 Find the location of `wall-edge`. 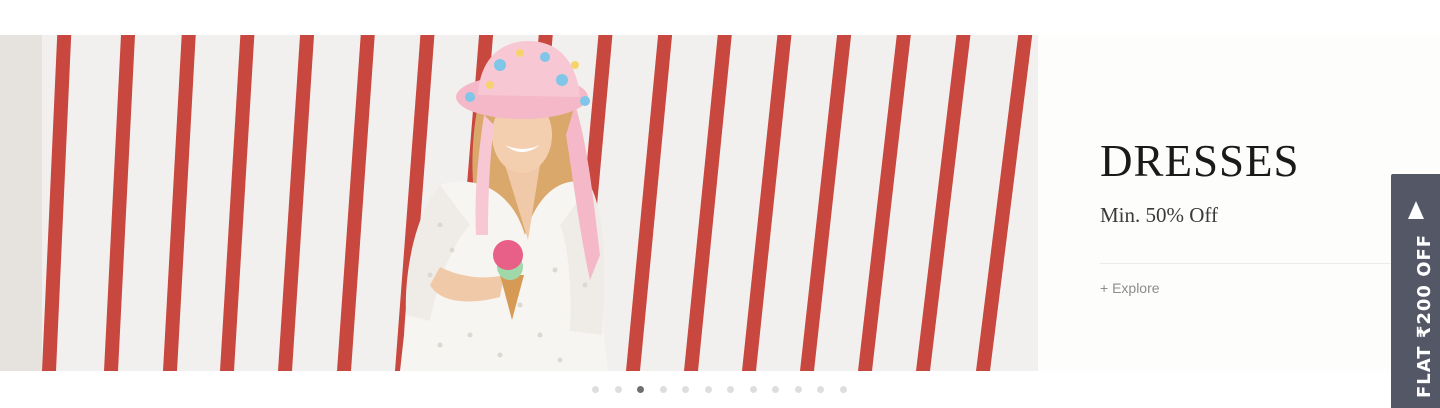

wall-edge is located at coordinates (21, 203).